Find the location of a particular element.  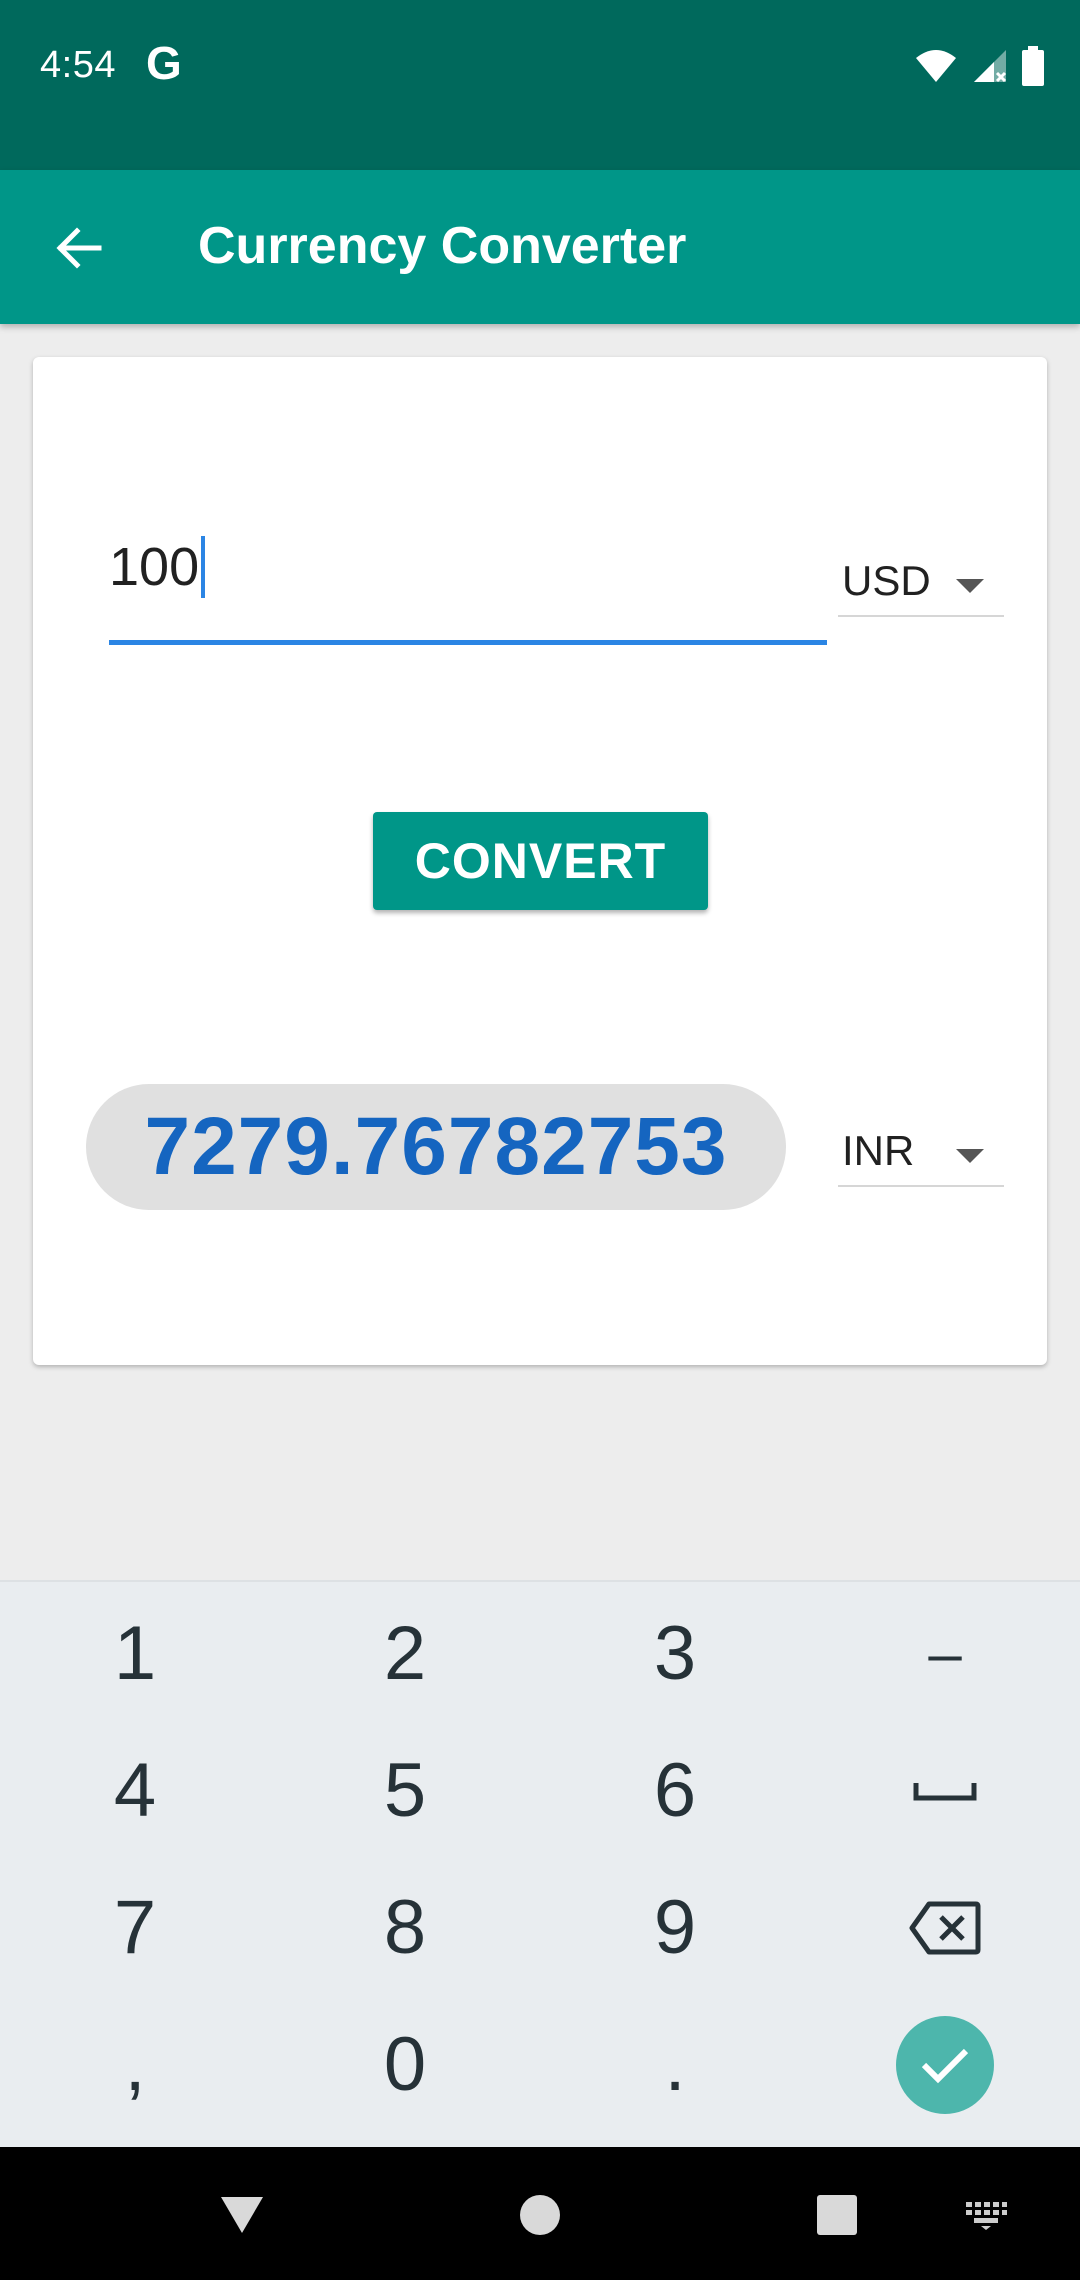

key-space is located at coordinates (945, 1790).